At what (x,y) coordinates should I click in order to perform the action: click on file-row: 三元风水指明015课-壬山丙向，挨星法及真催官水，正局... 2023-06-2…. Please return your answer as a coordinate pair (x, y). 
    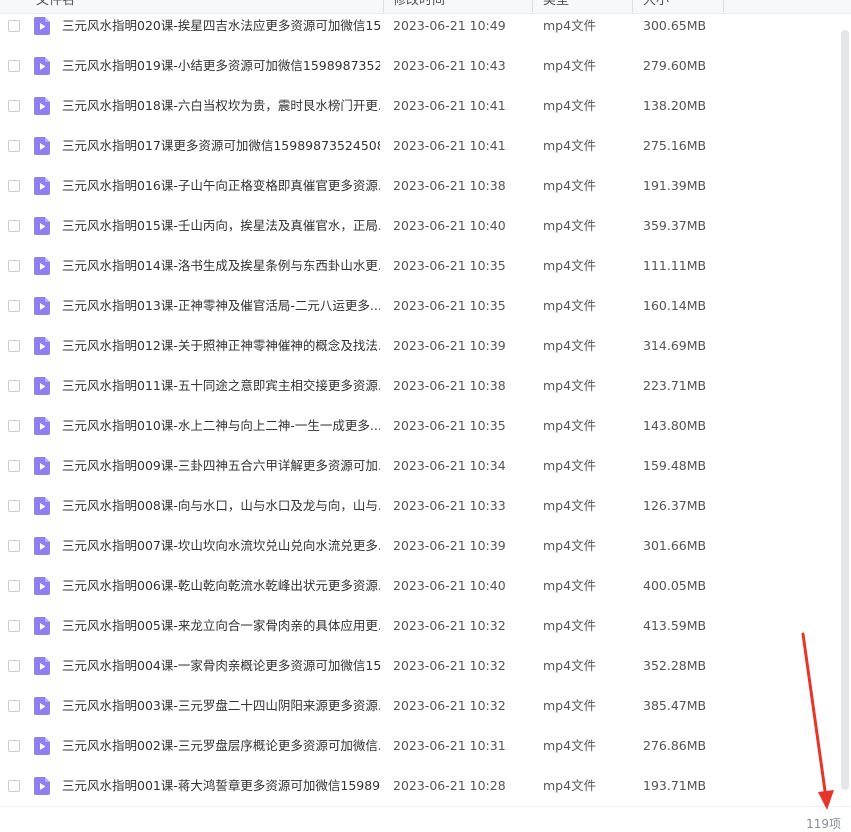
    Looking at the image, I should click on (418, 226).